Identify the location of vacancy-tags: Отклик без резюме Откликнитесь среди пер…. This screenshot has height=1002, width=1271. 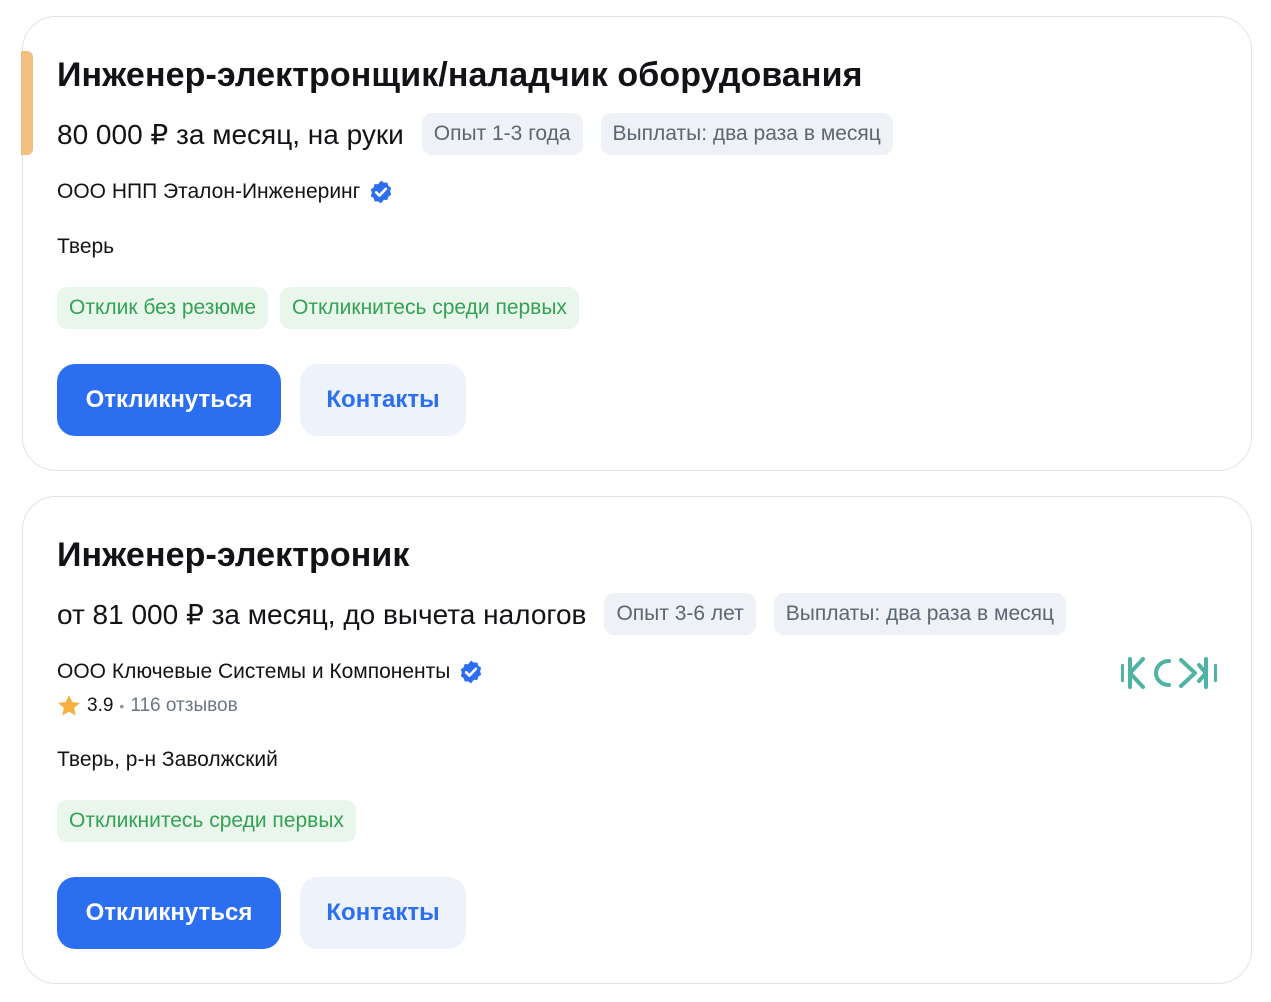
(318, 308).